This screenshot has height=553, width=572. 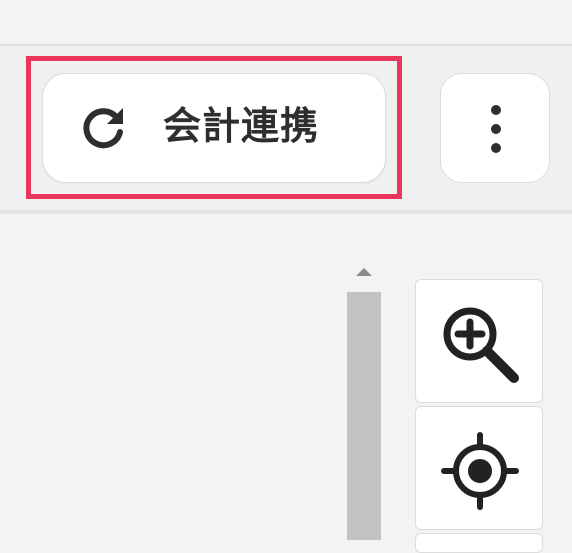 I want to click on scrollbar-thumb, so click(x=364, y=416).